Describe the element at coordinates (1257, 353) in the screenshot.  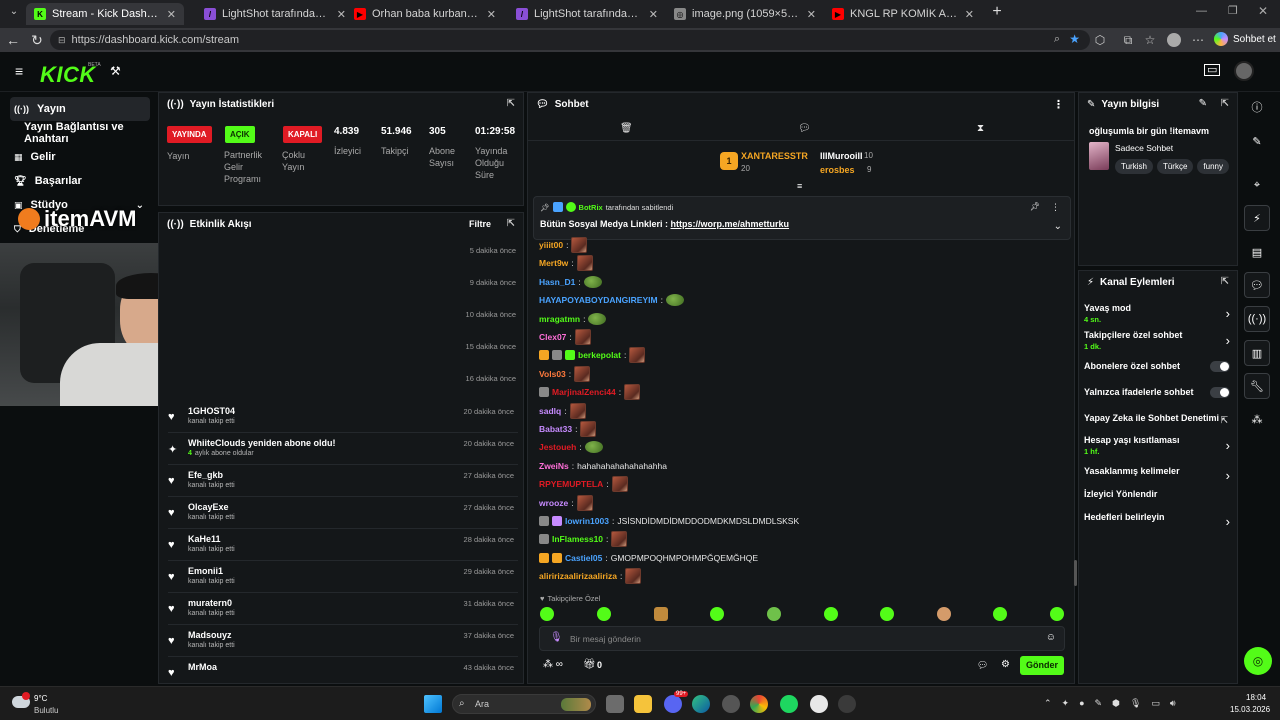
I see `layout-rail-icon: ▥` at that location.